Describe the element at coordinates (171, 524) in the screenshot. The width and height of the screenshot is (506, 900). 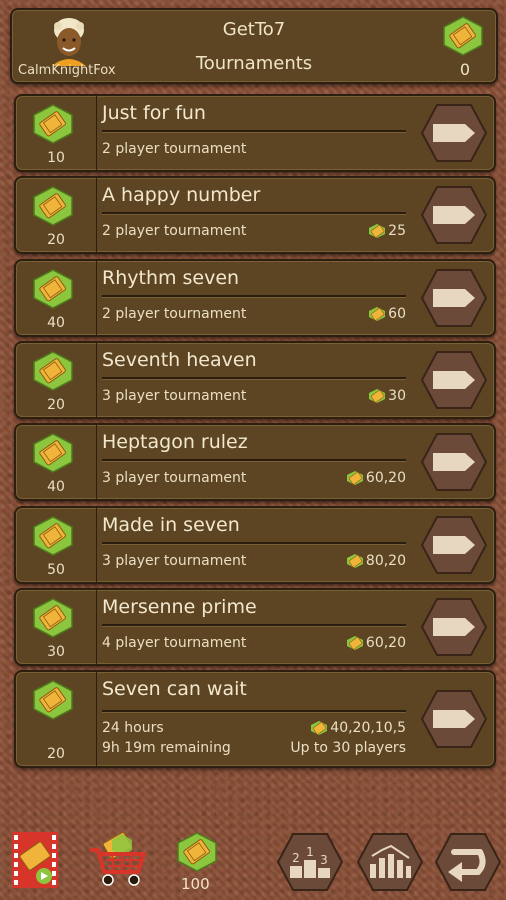
I see `tournament-title: Made in seven` at that location.